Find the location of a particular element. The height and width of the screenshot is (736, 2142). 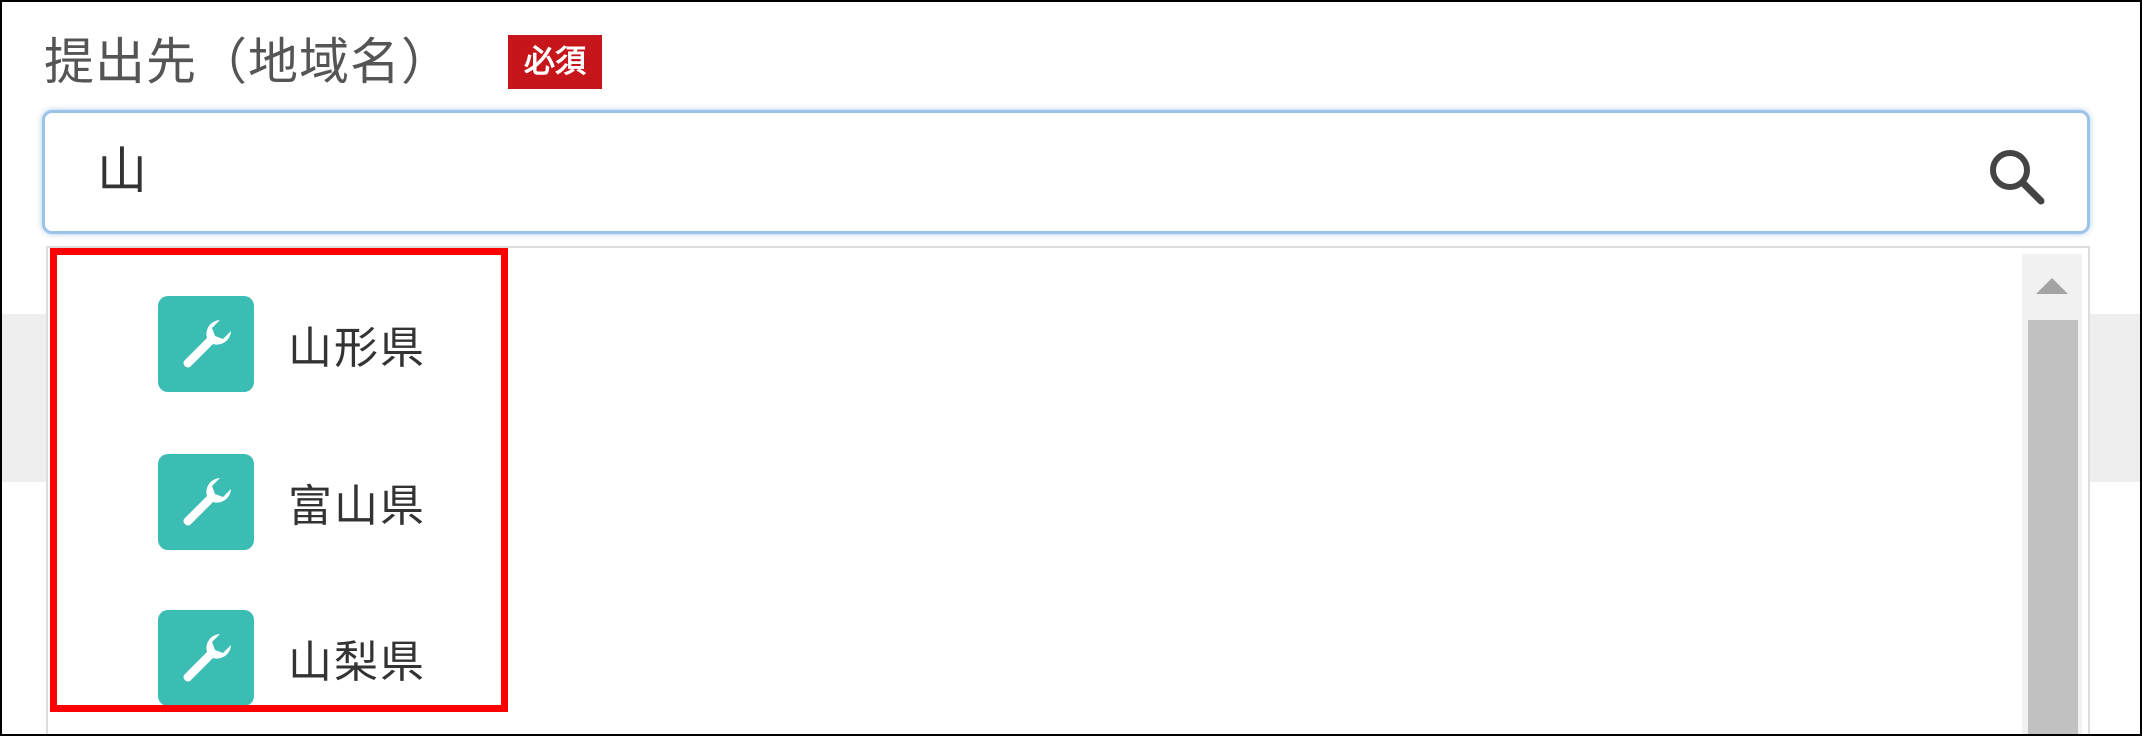

dropdown-item: 山梨県 is located at coordinates (292, 658).